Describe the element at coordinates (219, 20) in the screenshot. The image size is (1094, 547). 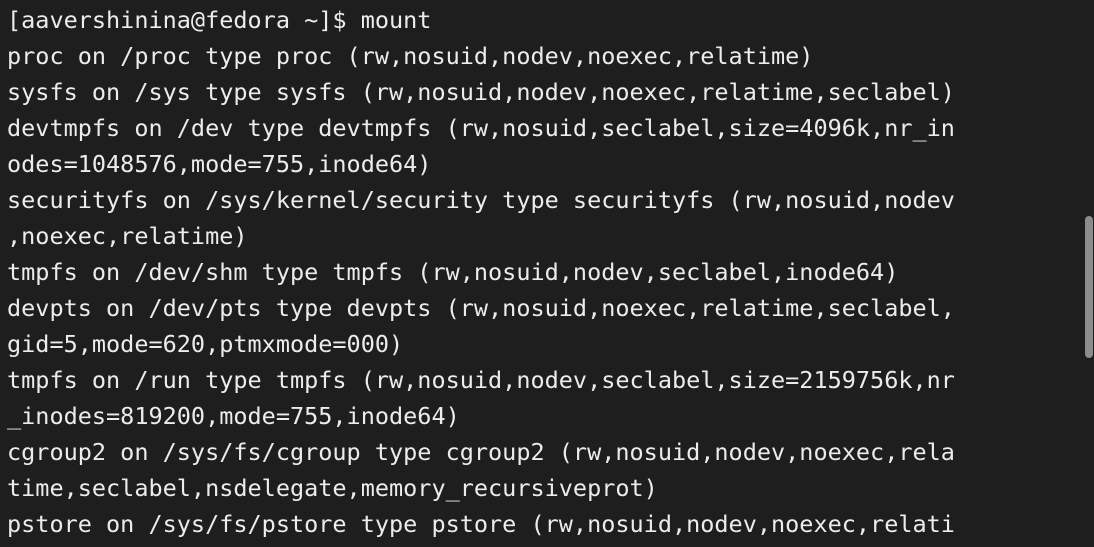
I see `terminal-prompt-line: [aavershinina@fedora ~]$ mount` at that location.